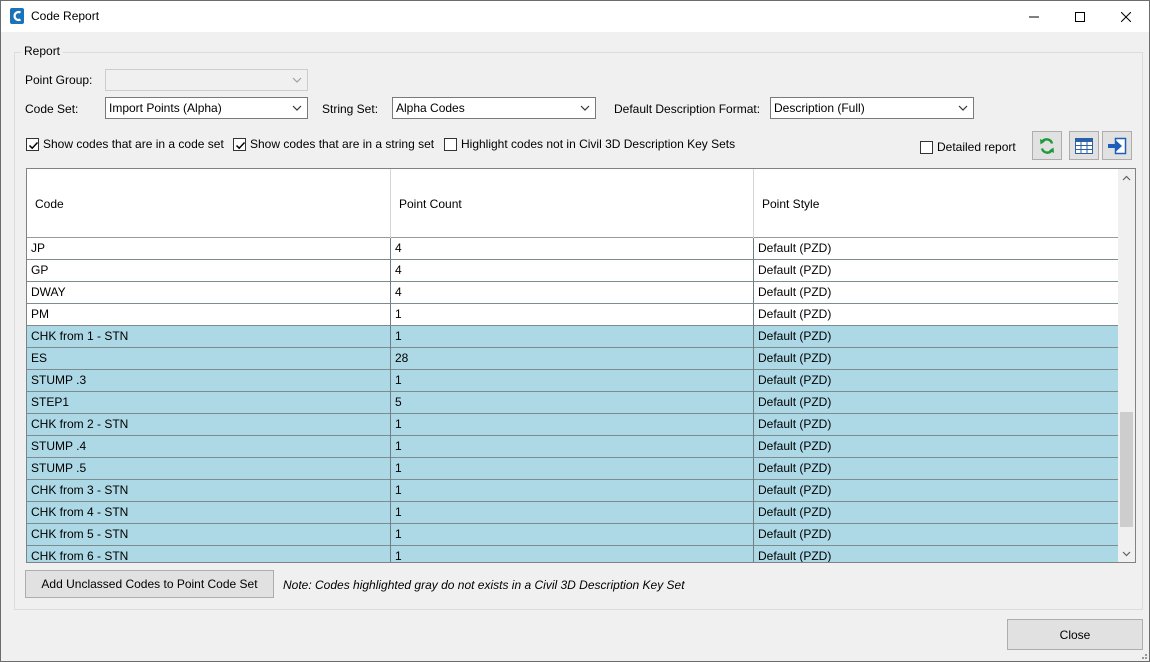 The image size is (1150, 662). Describe the element at coordinates (333, 144) in the screenshot. I see `show-string-set-checkbox: Show codes that are in a string set` at that location.